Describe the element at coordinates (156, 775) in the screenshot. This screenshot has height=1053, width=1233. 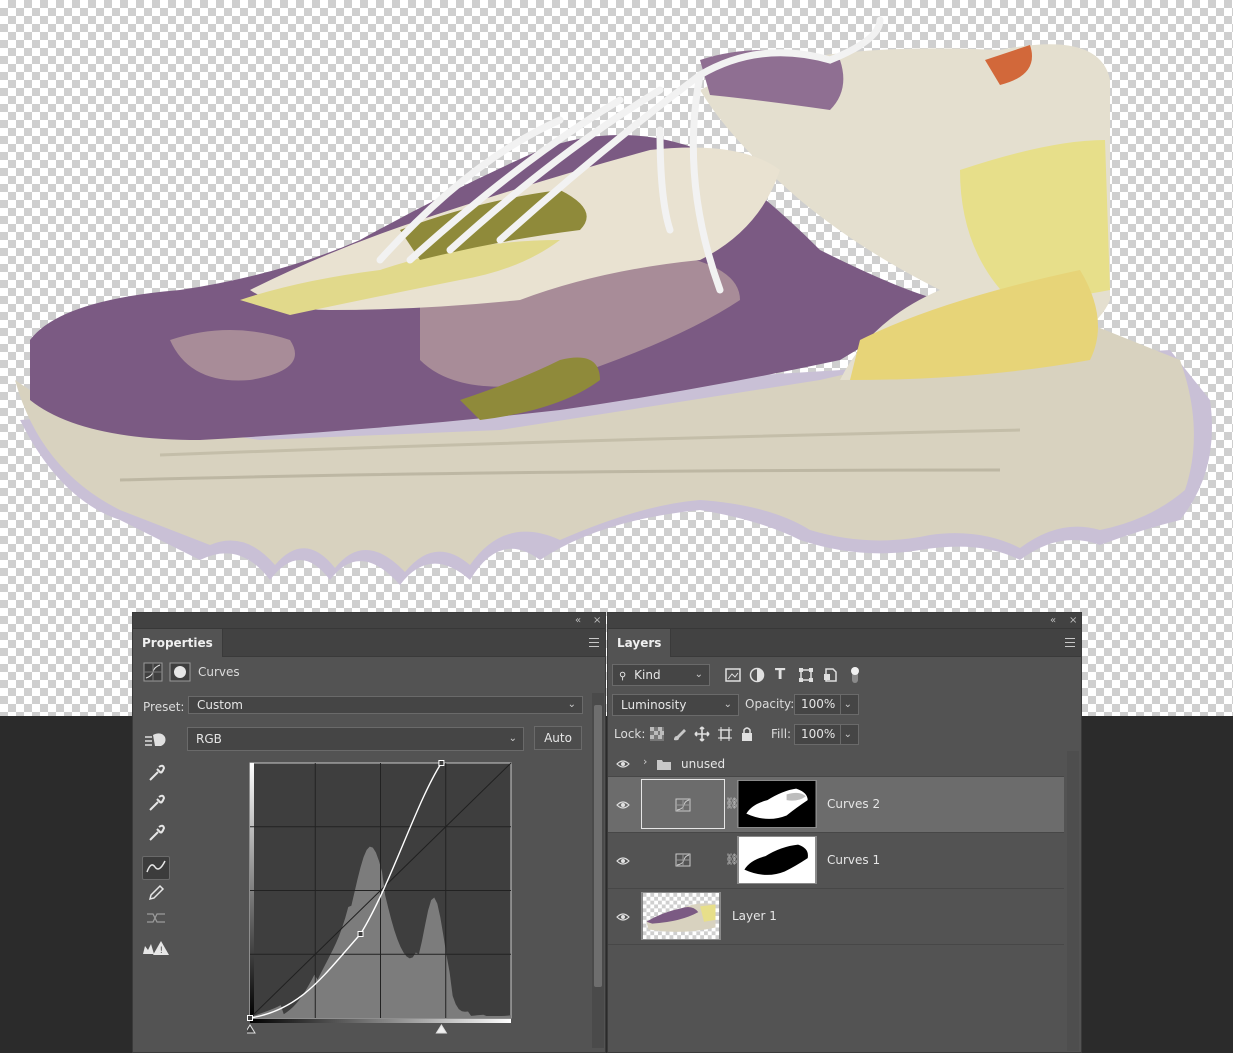
I see `sample-black-eyedropper-icon` at that location.